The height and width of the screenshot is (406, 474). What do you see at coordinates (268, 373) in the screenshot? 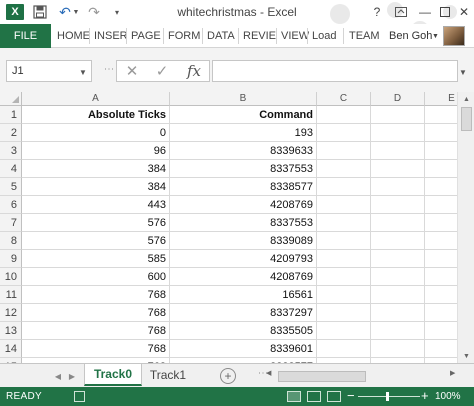
I see `scroll-left-icon: ◀` at bounding box center [268, 373].